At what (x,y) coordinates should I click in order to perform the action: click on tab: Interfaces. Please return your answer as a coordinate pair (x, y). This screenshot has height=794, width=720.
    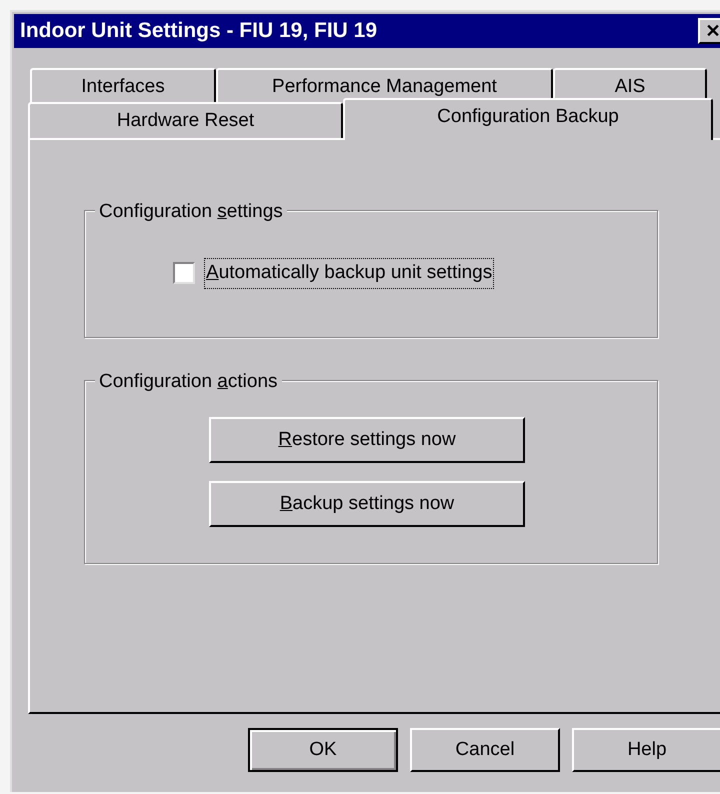
    Looking at the image, I should click on (123, 86).